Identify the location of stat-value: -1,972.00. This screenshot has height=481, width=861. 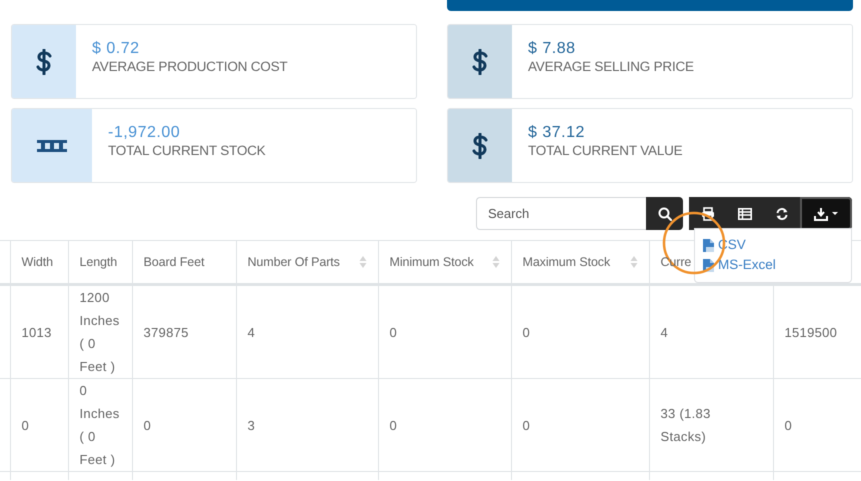
(145, 132).